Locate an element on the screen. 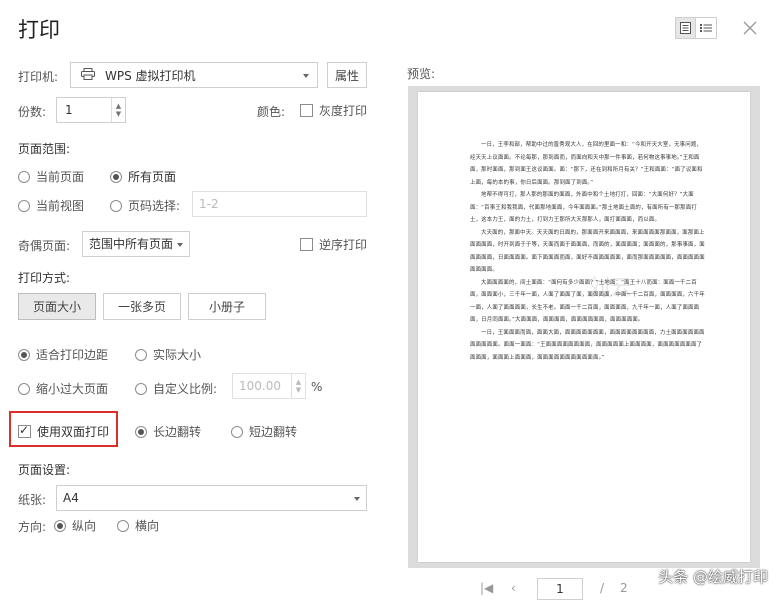  landscape-radio is located at coordinates (123, 525).